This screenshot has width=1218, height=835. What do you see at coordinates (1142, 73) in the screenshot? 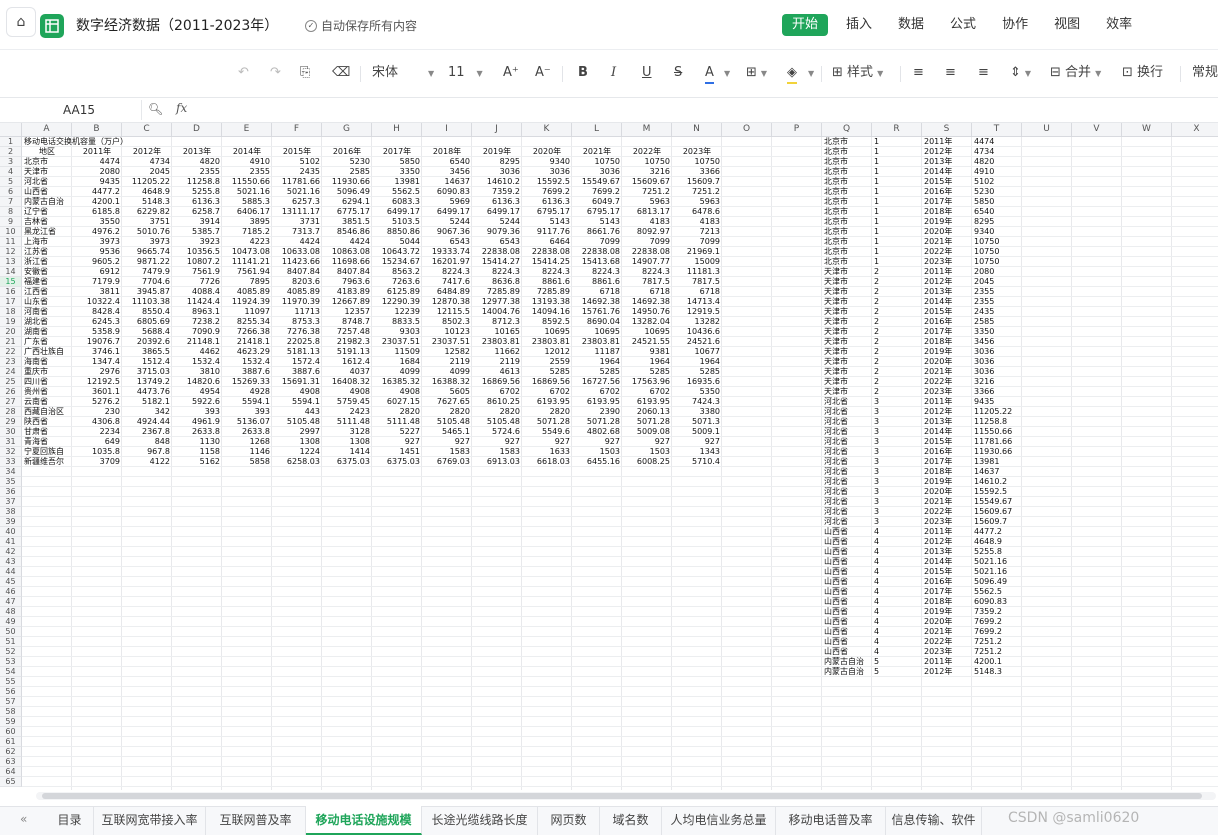
I see `wrap-text-button: ⊡ 换行` at bounding box center [1142, 73].